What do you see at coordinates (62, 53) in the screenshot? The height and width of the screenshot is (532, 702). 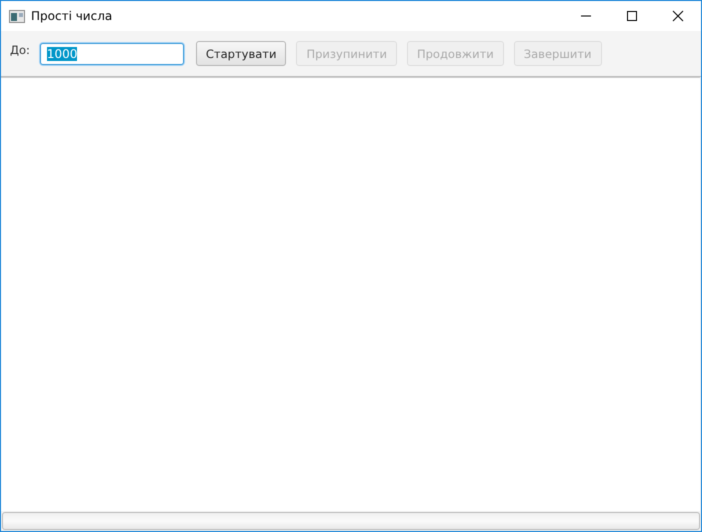 I see `field-value: 1000` at bounding box center [62, 53].